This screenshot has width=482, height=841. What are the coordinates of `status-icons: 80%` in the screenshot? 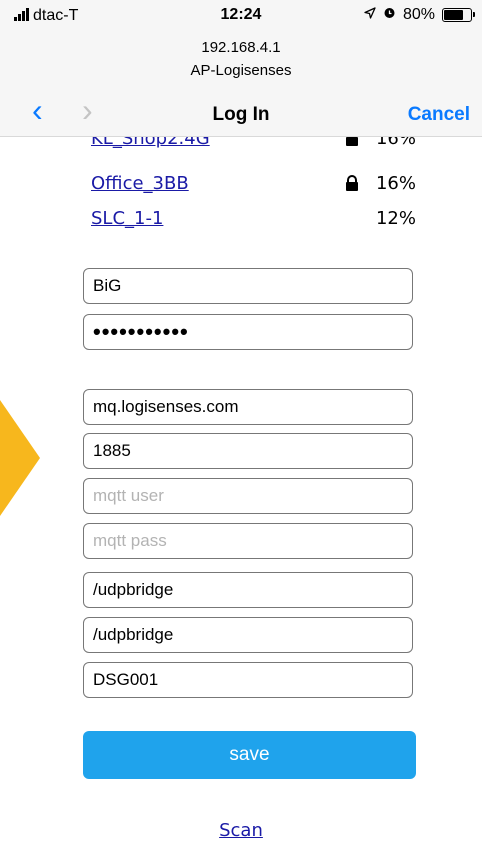 It's located at (419, 15).